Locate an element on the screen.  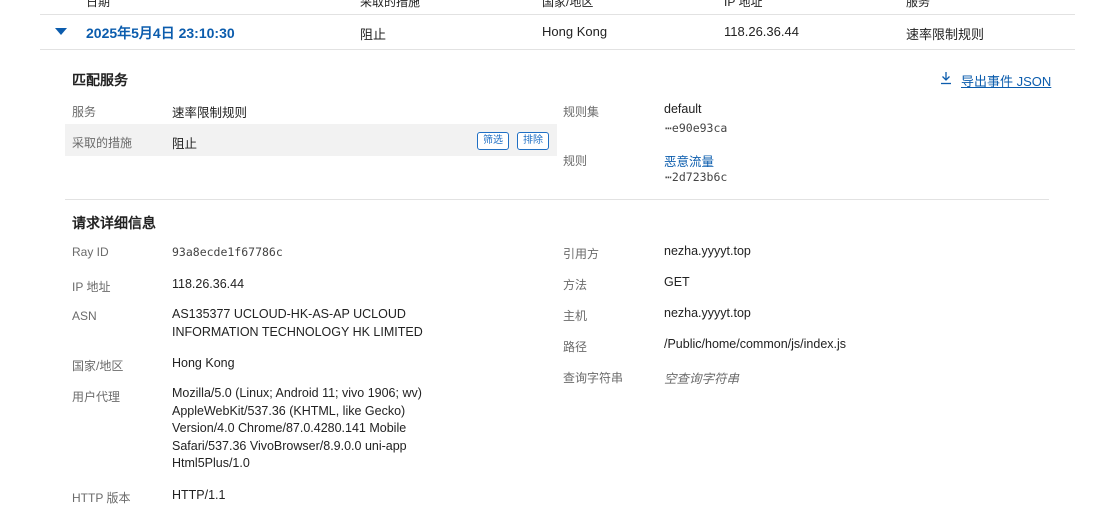
country-value: Hong Kong is located at coordinates (203, 363).